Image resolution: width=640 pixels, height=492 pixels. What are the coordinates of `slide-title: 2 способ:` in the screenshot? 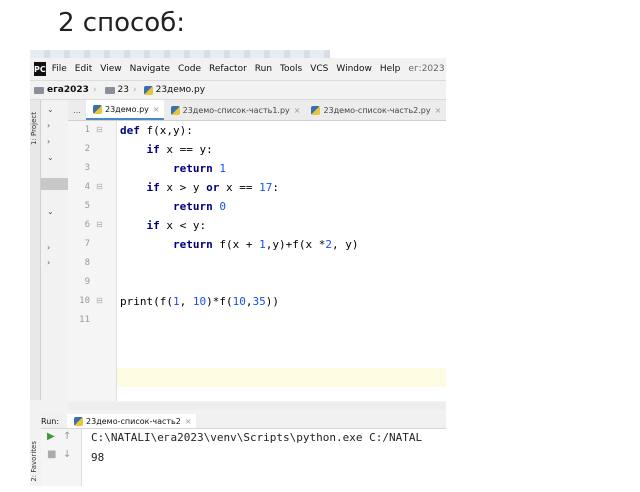 It's located at (122, 23).